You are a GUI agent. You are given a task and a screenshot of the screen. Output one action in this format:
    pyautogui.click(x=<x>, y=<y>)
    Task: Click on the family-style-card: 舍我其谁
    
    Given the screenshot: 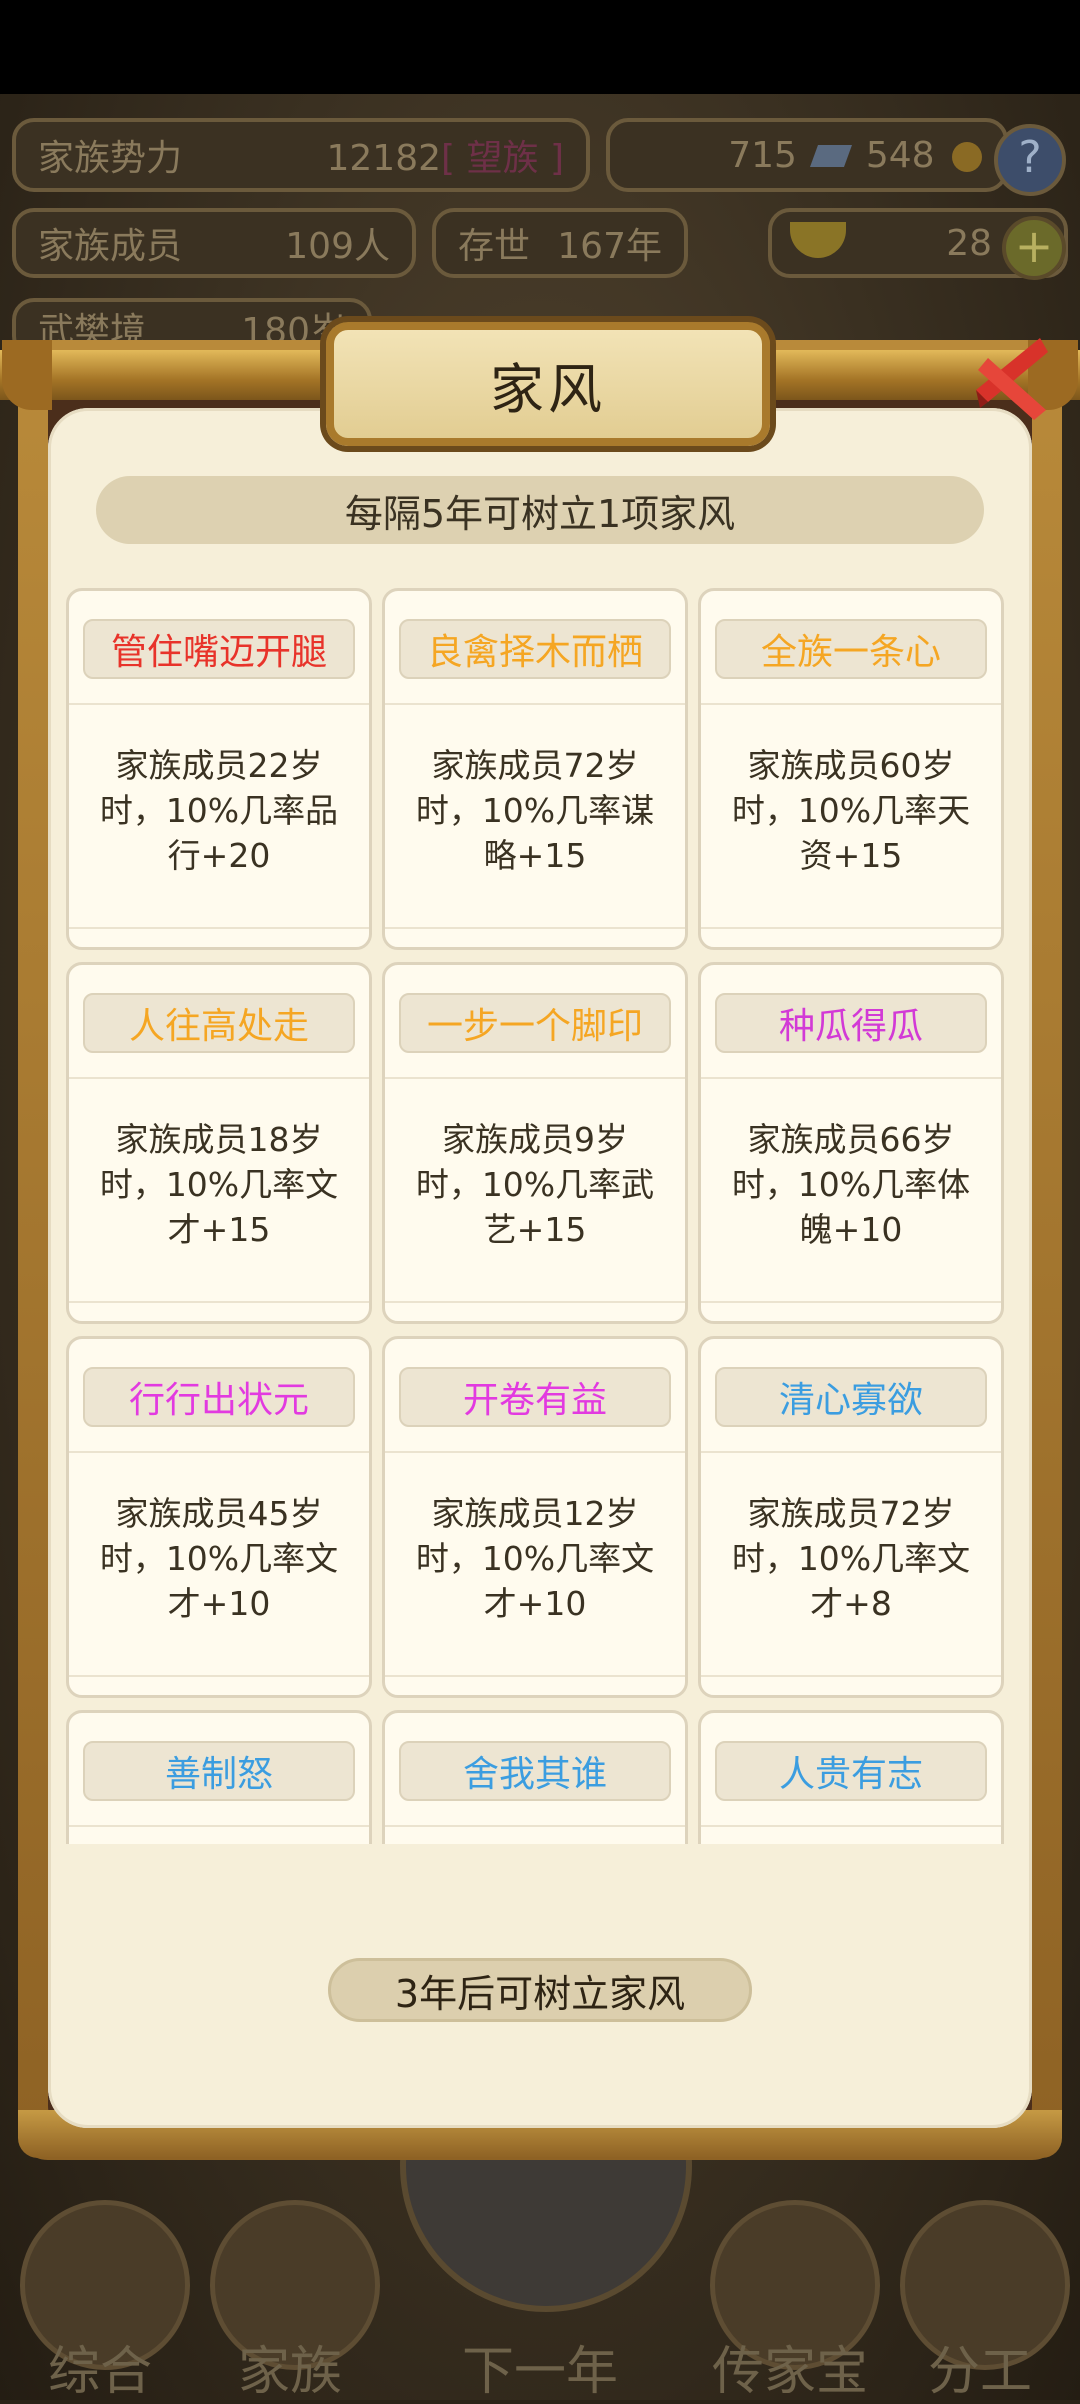 What is the action you would take?
    pyautogui.click(x=535, y=1777)
    